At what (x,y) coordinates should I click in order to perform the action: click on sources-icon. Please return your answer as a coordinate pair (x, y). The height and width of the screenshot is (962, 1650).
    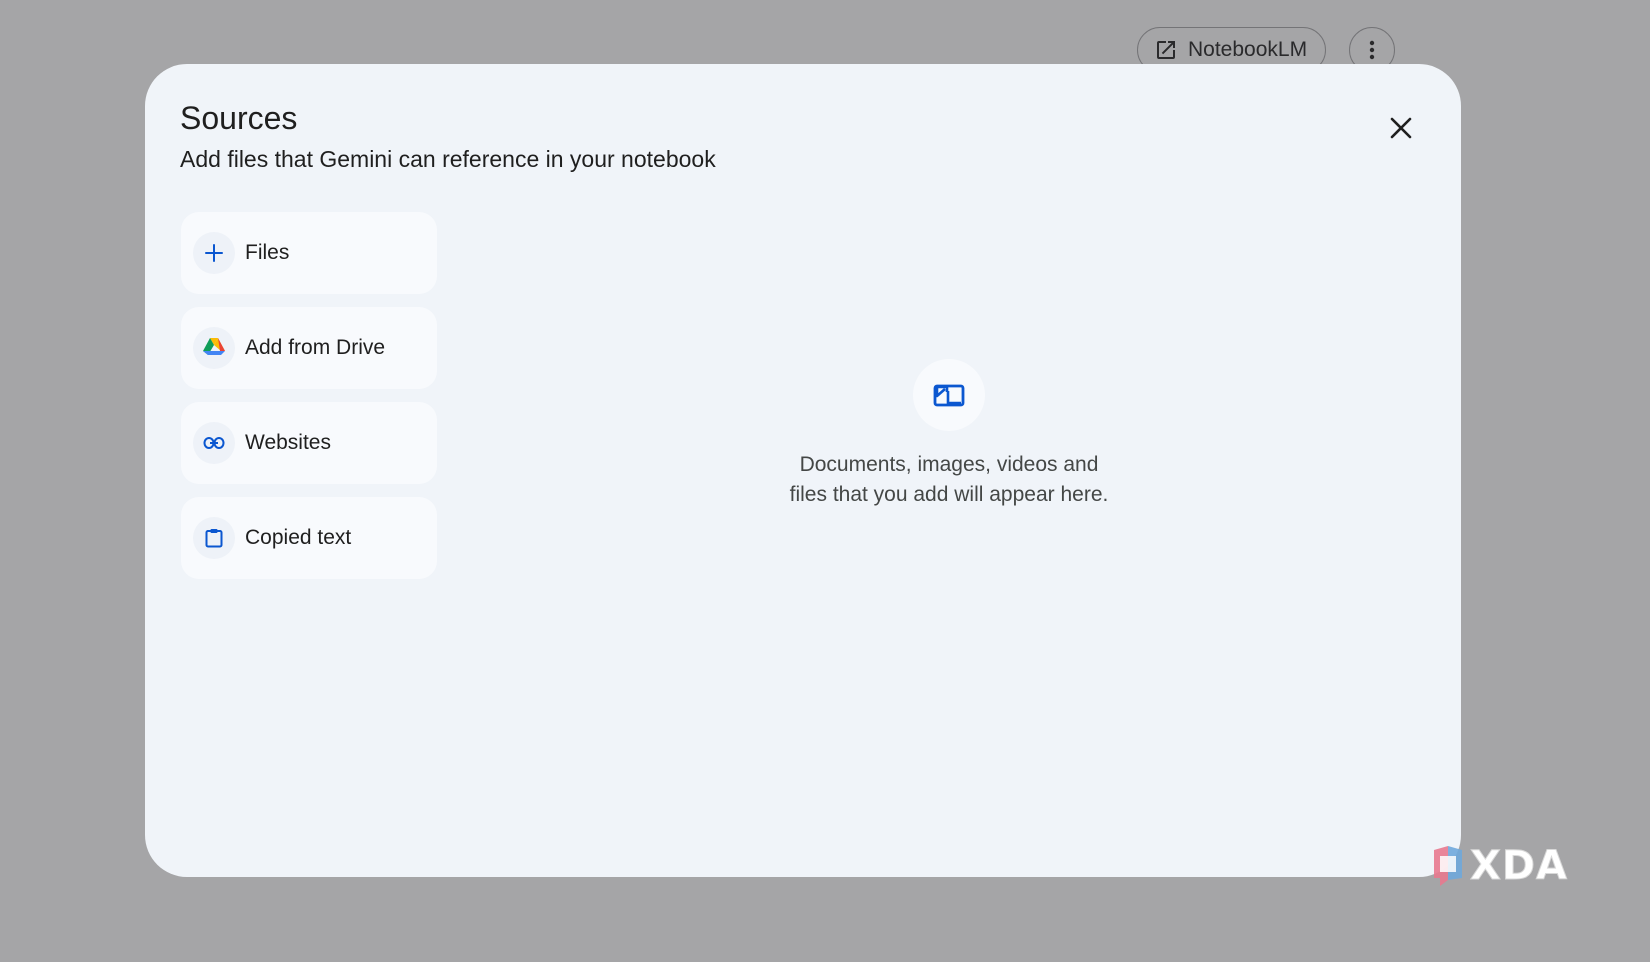
    Looking at the image, I should click on (949, 395).